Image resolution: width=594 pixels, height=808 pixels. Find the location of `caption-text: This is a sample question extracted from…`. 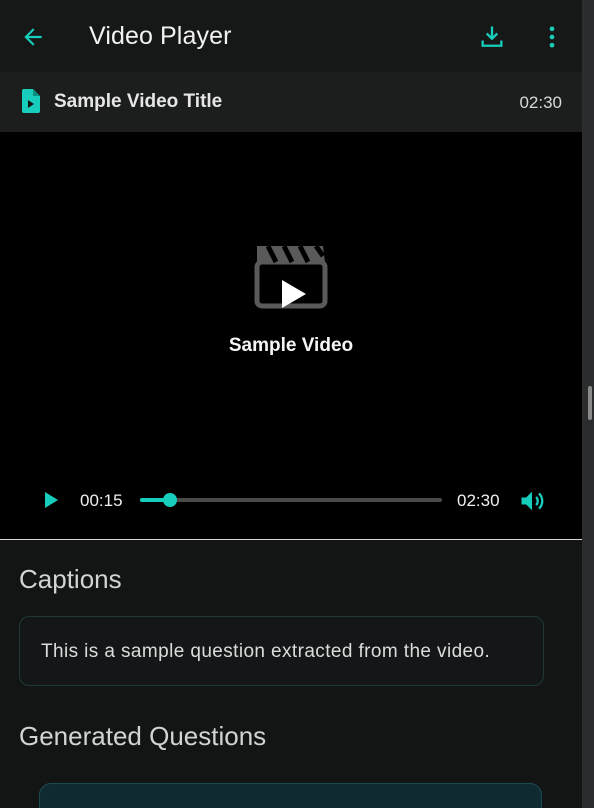

caption-text: This is a sample question extracted from… is located at coordinates (266, 651).